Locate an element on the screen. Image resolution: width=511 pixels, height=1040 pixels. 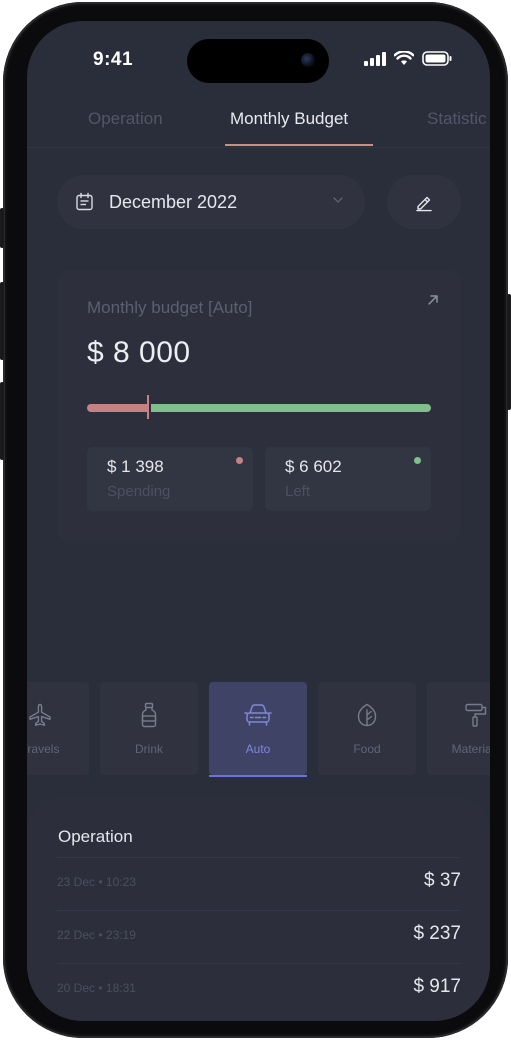
operation-amount: $ 237 is located at coordinates (437, 933).